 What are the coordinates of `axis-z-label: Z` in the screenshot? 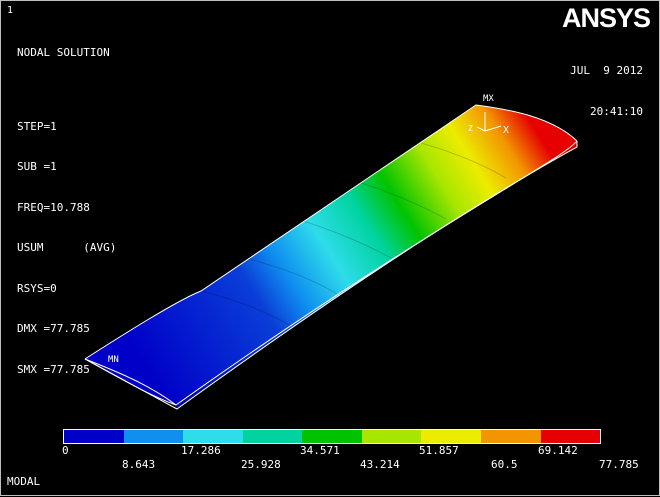 It's located at (470, 128).